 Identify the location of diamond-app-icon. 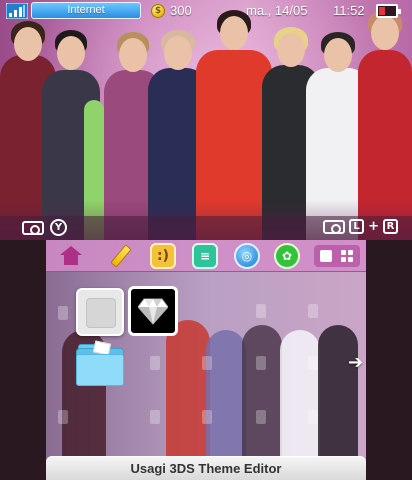
(153, 311).